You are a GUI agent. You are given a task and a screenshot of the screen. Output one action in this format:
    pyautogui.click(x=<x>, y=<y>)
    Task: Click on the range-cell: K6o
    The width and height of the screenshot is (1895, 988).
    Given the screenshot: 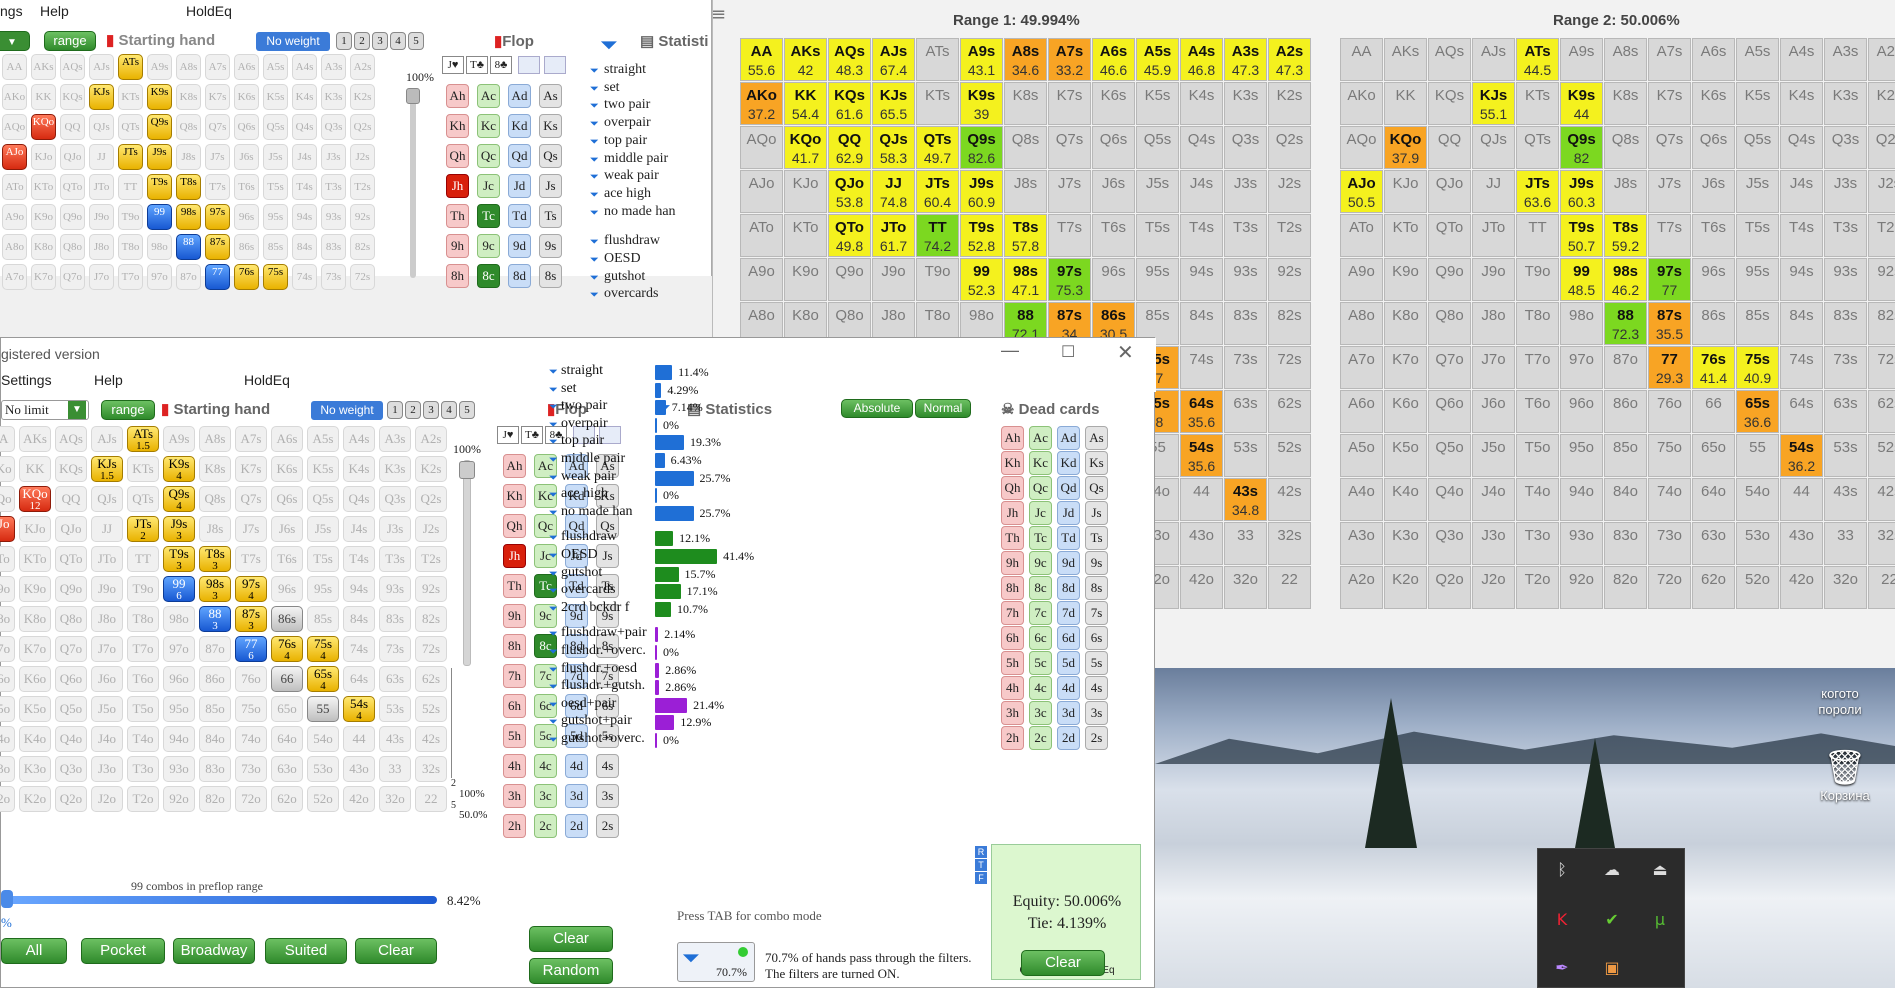 What is the action you would take?
    pyautogui.click(x=1405, y=411)
    